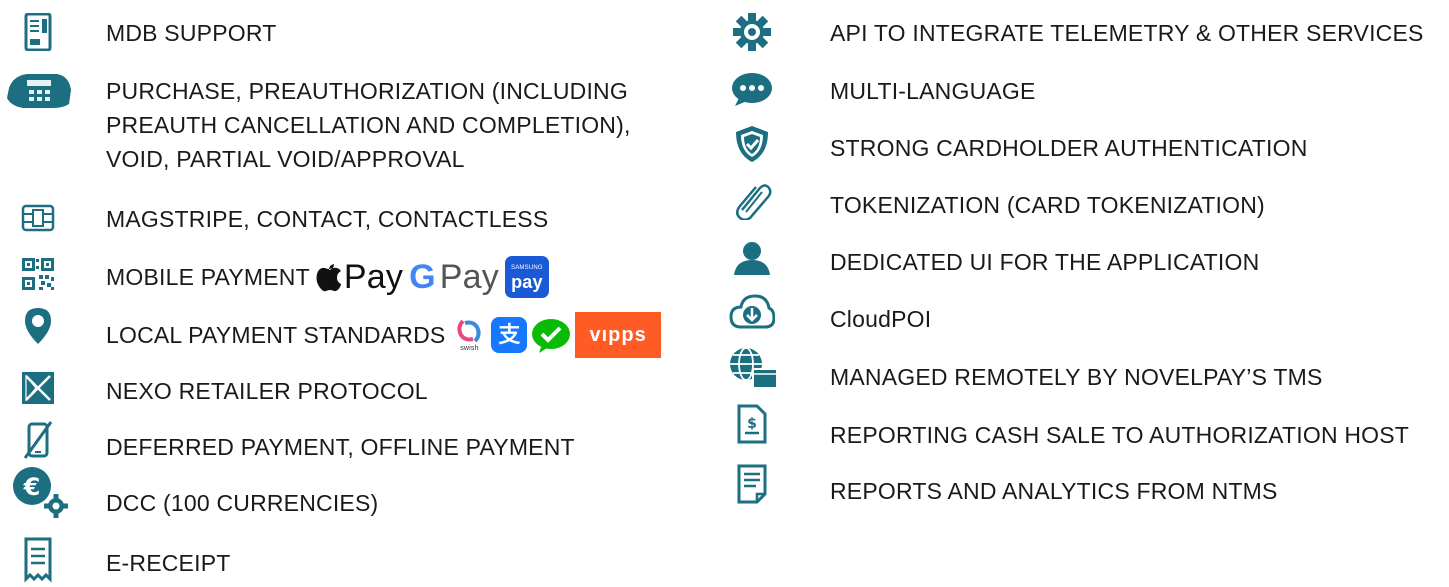  Describe the element at coordinates (753, 368) in the screenshot. I see `globe-screen-icon` at that location.